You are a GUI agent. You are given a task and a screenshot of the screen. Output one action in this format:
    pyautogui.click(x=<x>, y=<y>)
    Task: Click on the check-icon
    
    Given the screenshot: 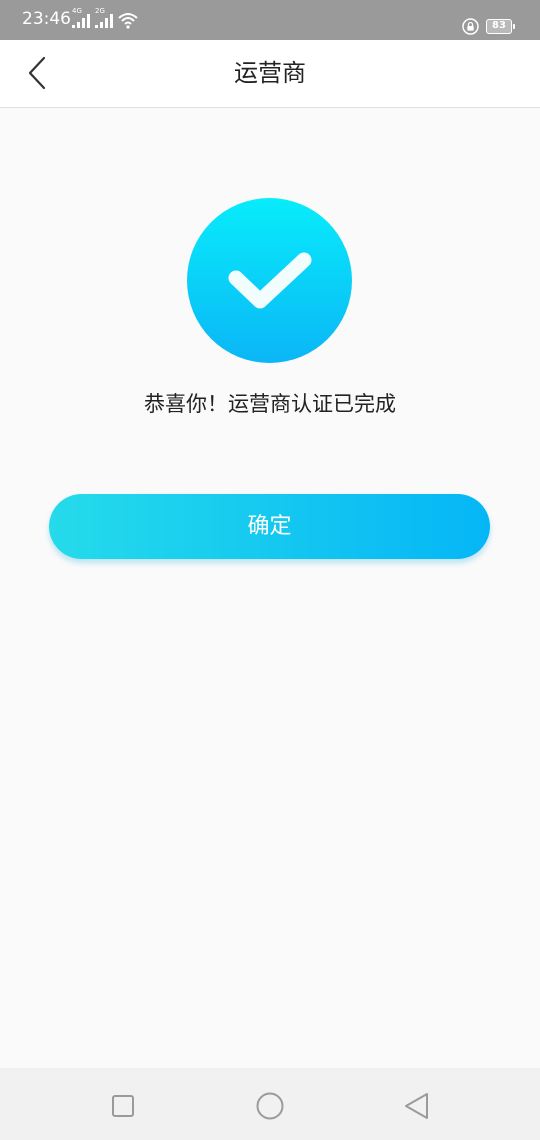 What is the action you would take?
    pyautogui.click(x=270, y=280)
    